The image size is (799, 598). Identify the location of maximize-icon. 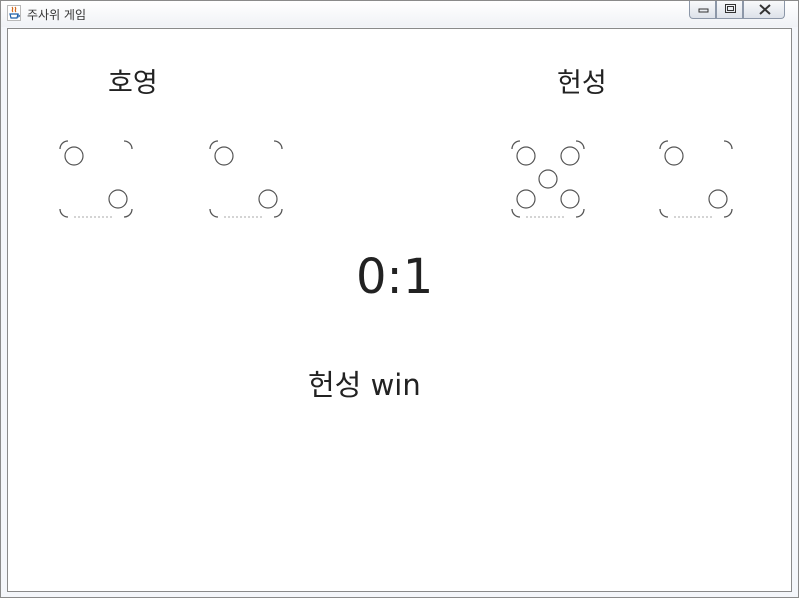
(730, 8).